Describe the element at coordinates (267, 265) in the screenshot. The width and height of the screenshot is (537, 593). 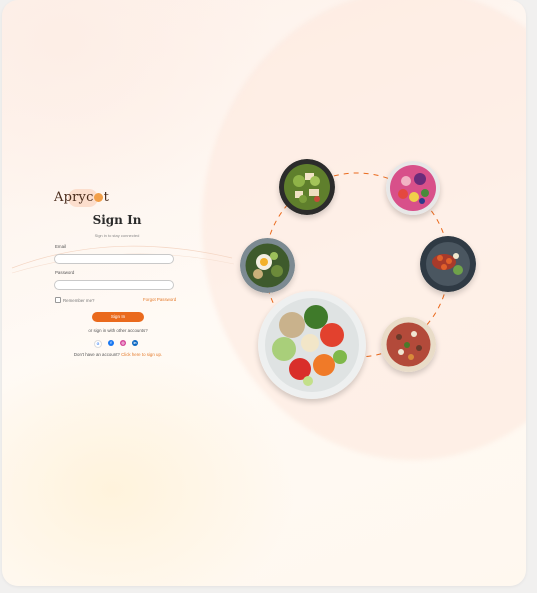
I see `egg-grain-bowl-image` at that location.